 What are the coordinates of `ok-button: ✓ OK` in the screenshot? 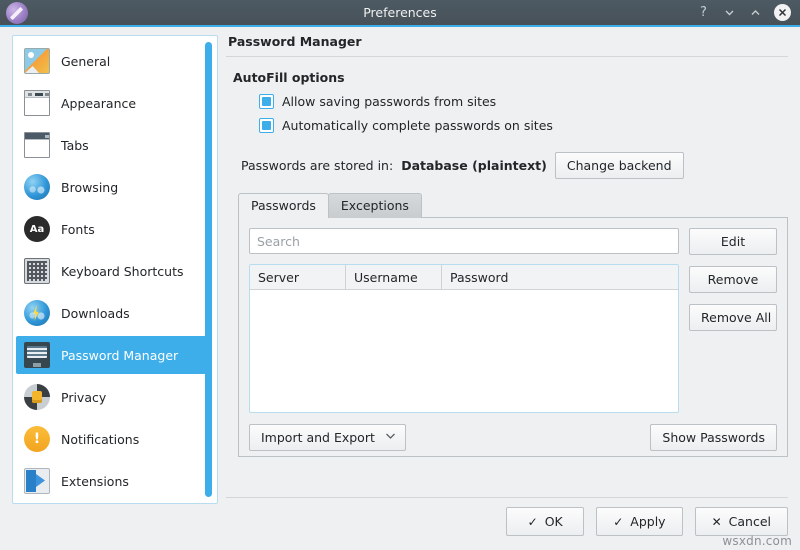 It's located at (545, 521).